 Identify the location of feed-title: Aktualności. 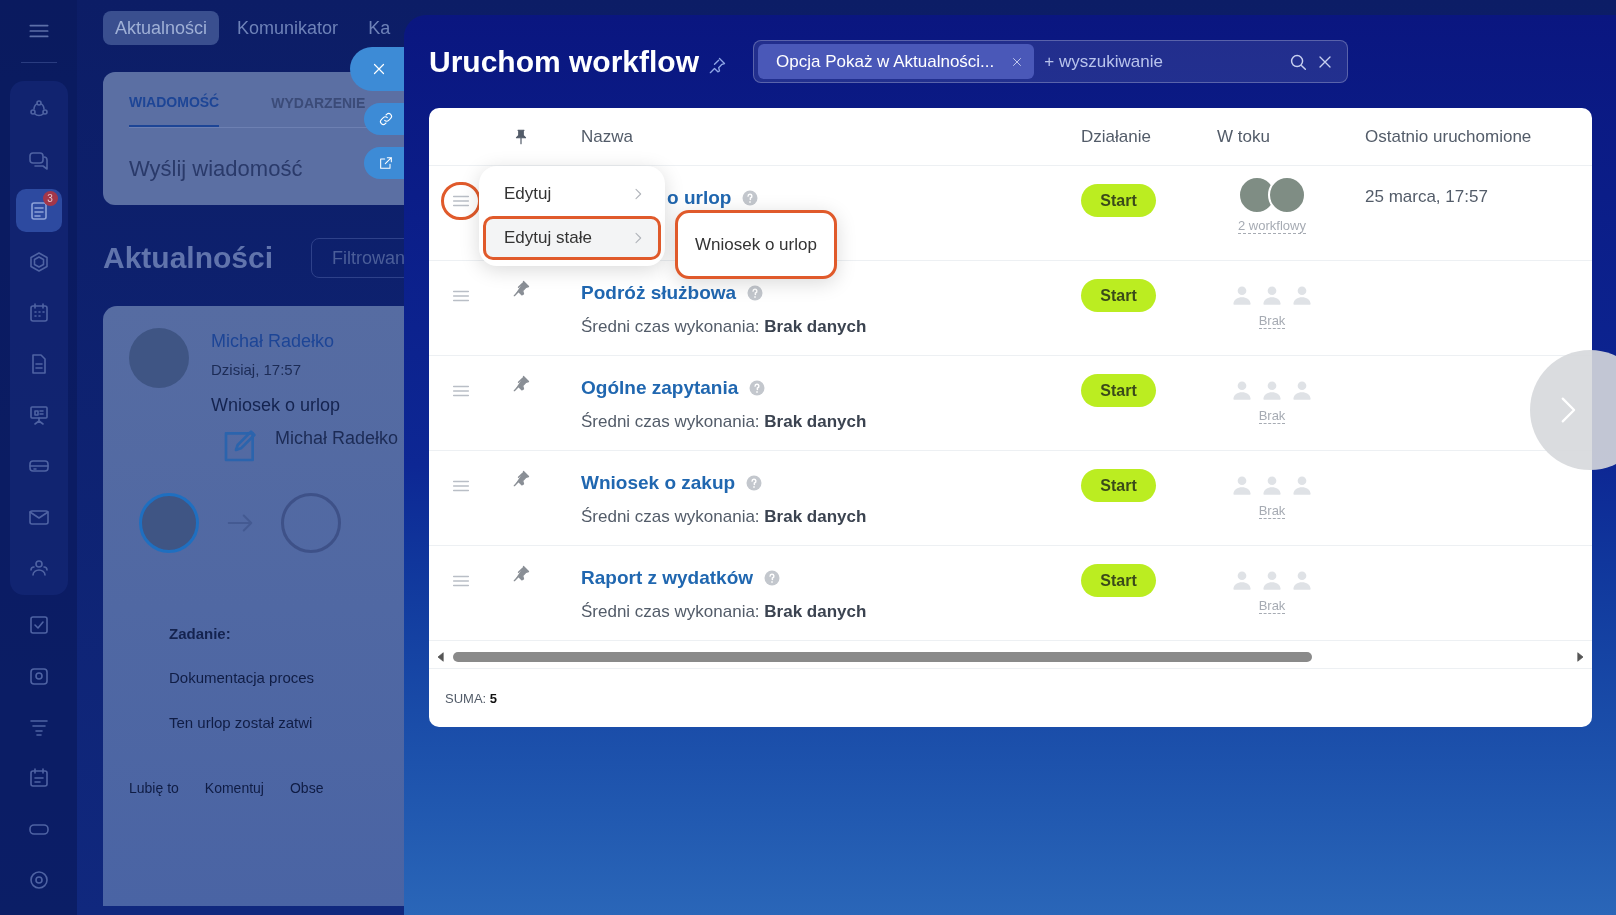
(188, 258).